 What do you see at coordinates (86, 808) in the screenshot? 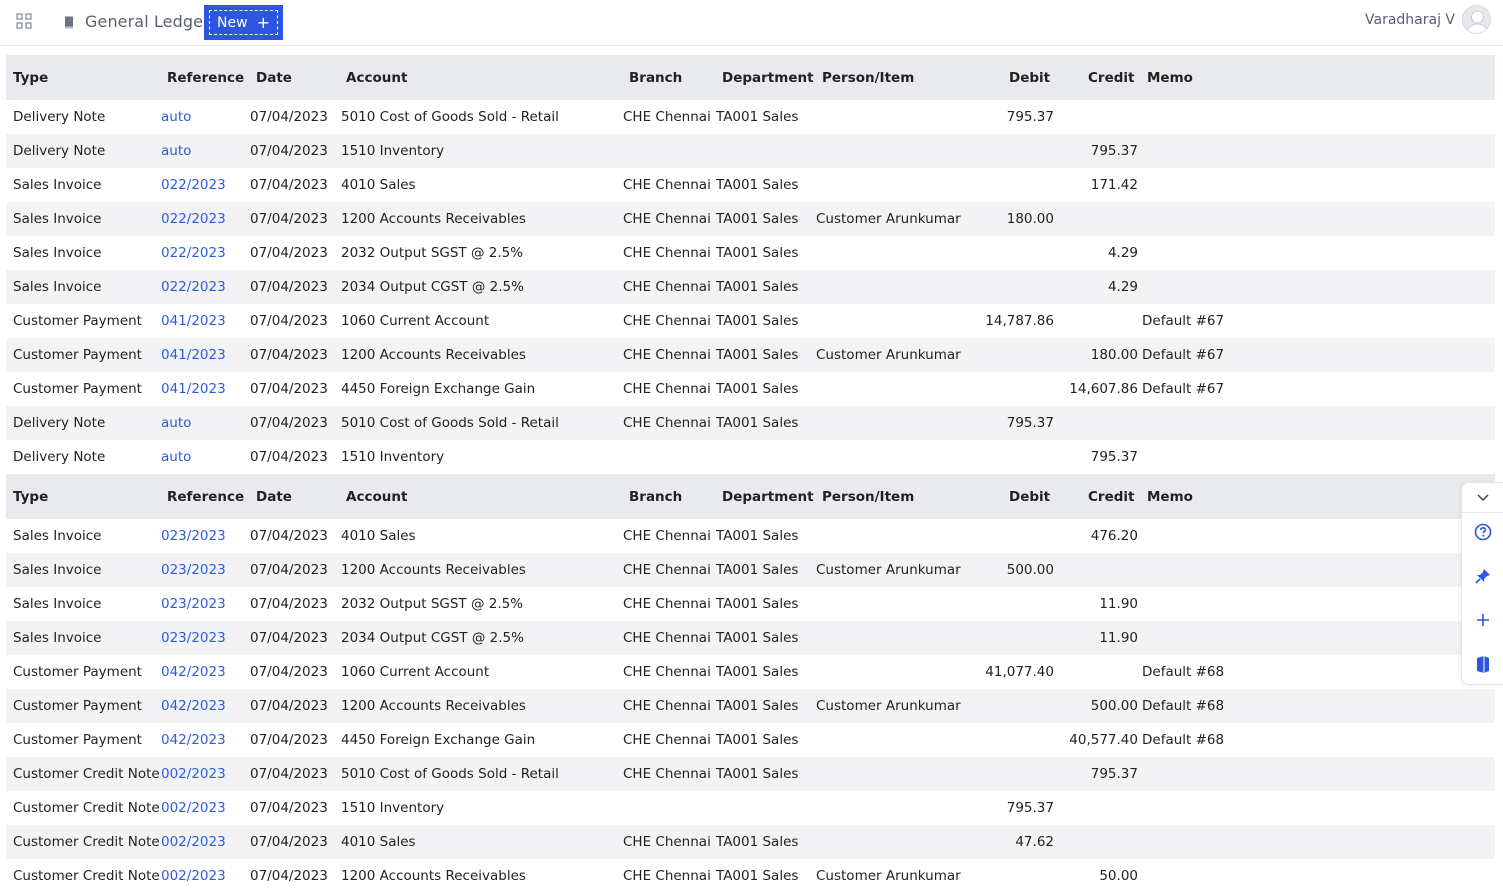
I see `cell-type: Customer Credit Note` at bounding box center [86, 808].